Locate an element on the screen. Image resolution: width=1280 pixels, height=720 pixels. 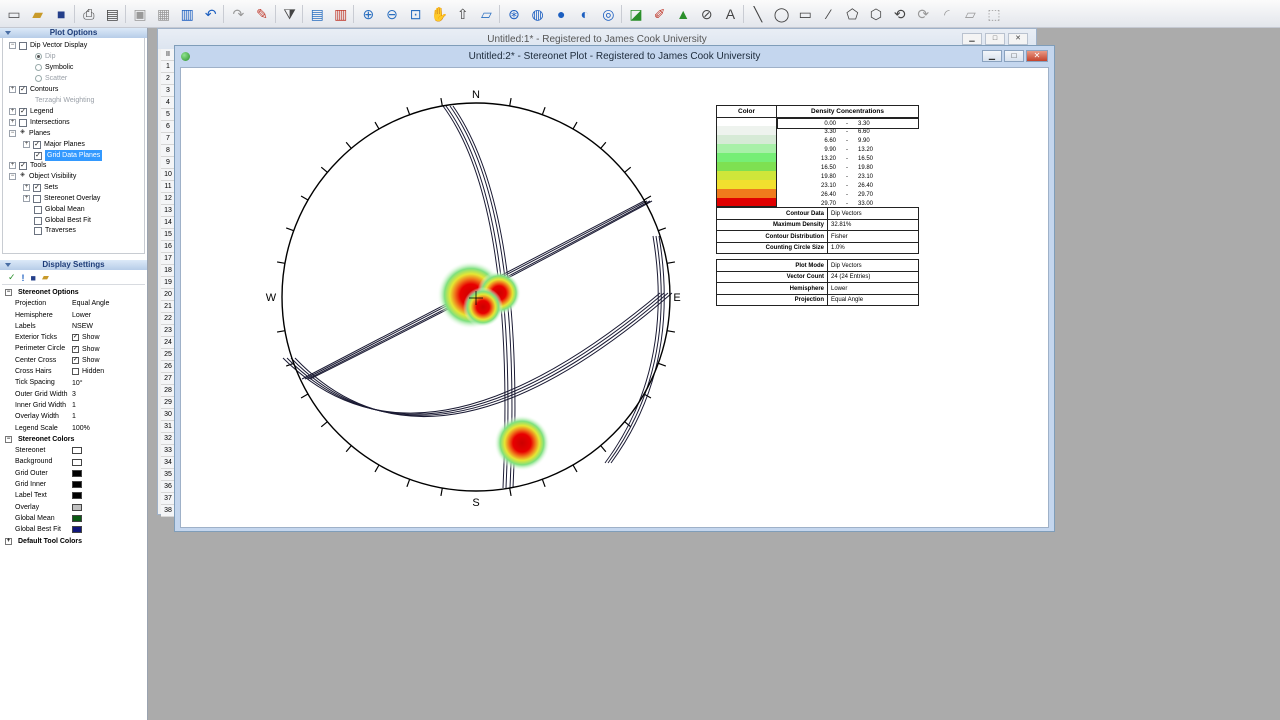
row-number: 26 is located at coordinates (168, 367).